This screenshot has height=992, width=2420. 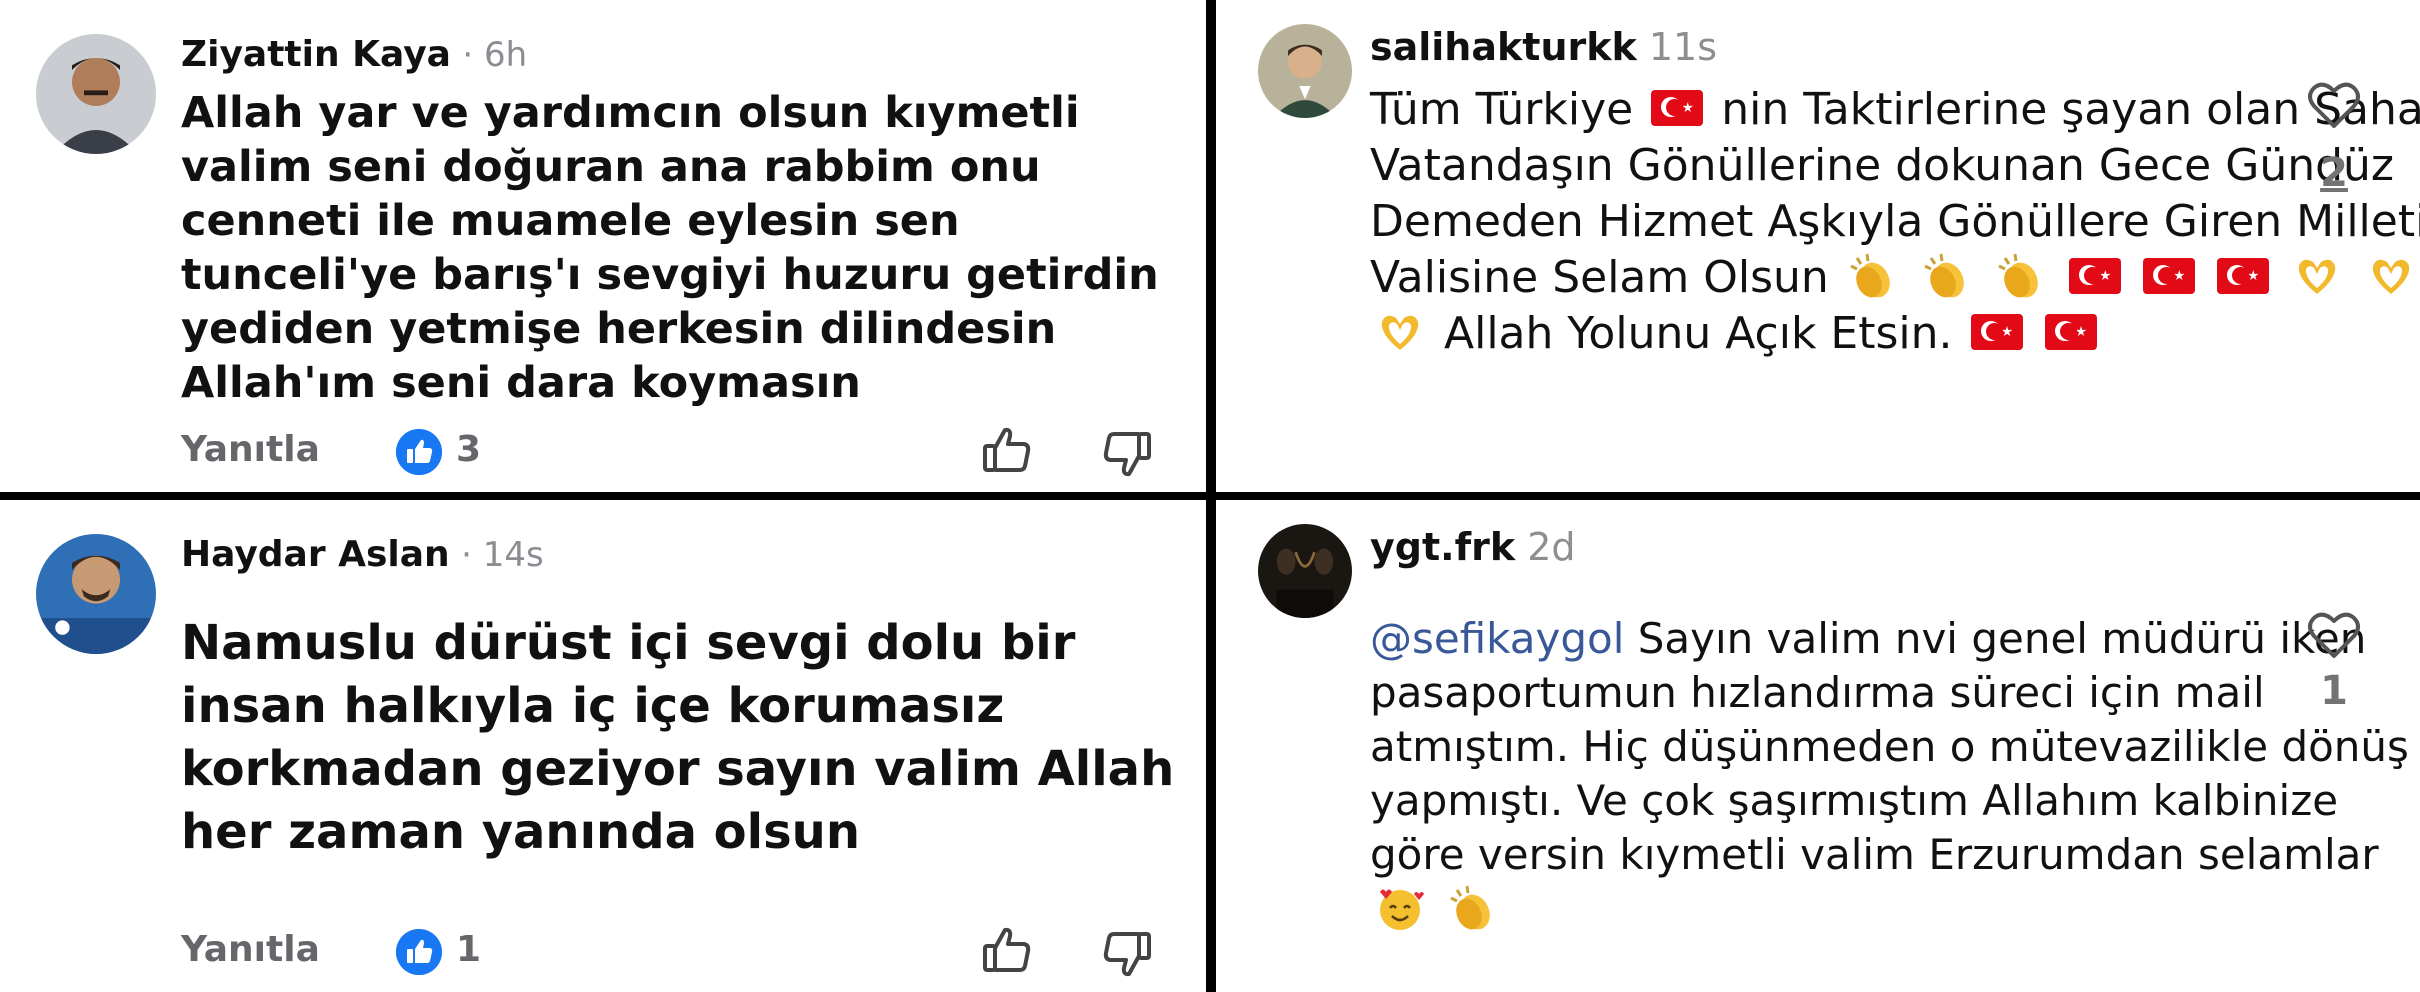 I want to click on author-name: Ziyattin Kaya, so click(x=316, y=54).